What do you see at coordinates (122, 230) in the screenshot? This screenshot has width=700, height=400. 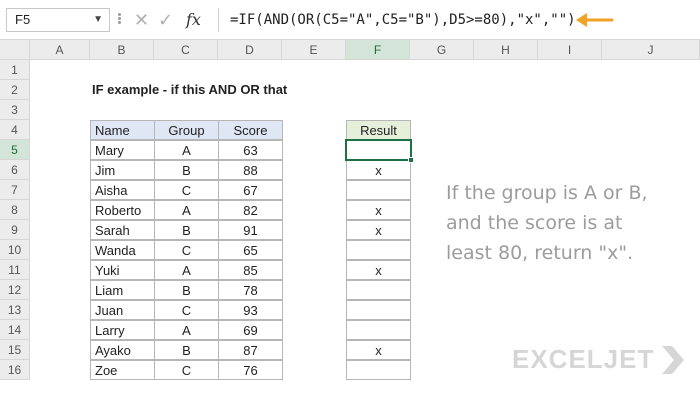 I see `table-cell: Sarah` at bounding box center [122, 230].